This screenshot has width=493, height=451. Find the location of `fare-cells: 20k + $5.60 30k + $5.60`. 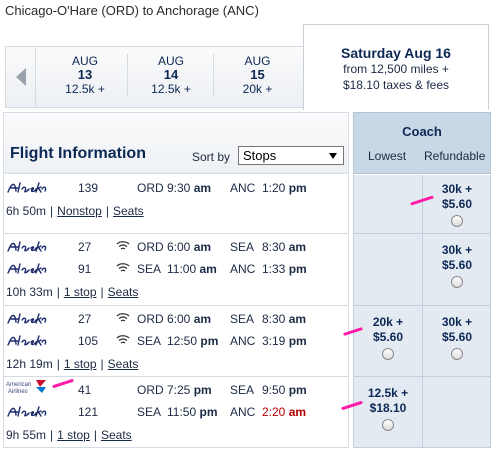

fare-cells: 20k + $5.60 30k + $5.60 is located at coordinates (422, 341).